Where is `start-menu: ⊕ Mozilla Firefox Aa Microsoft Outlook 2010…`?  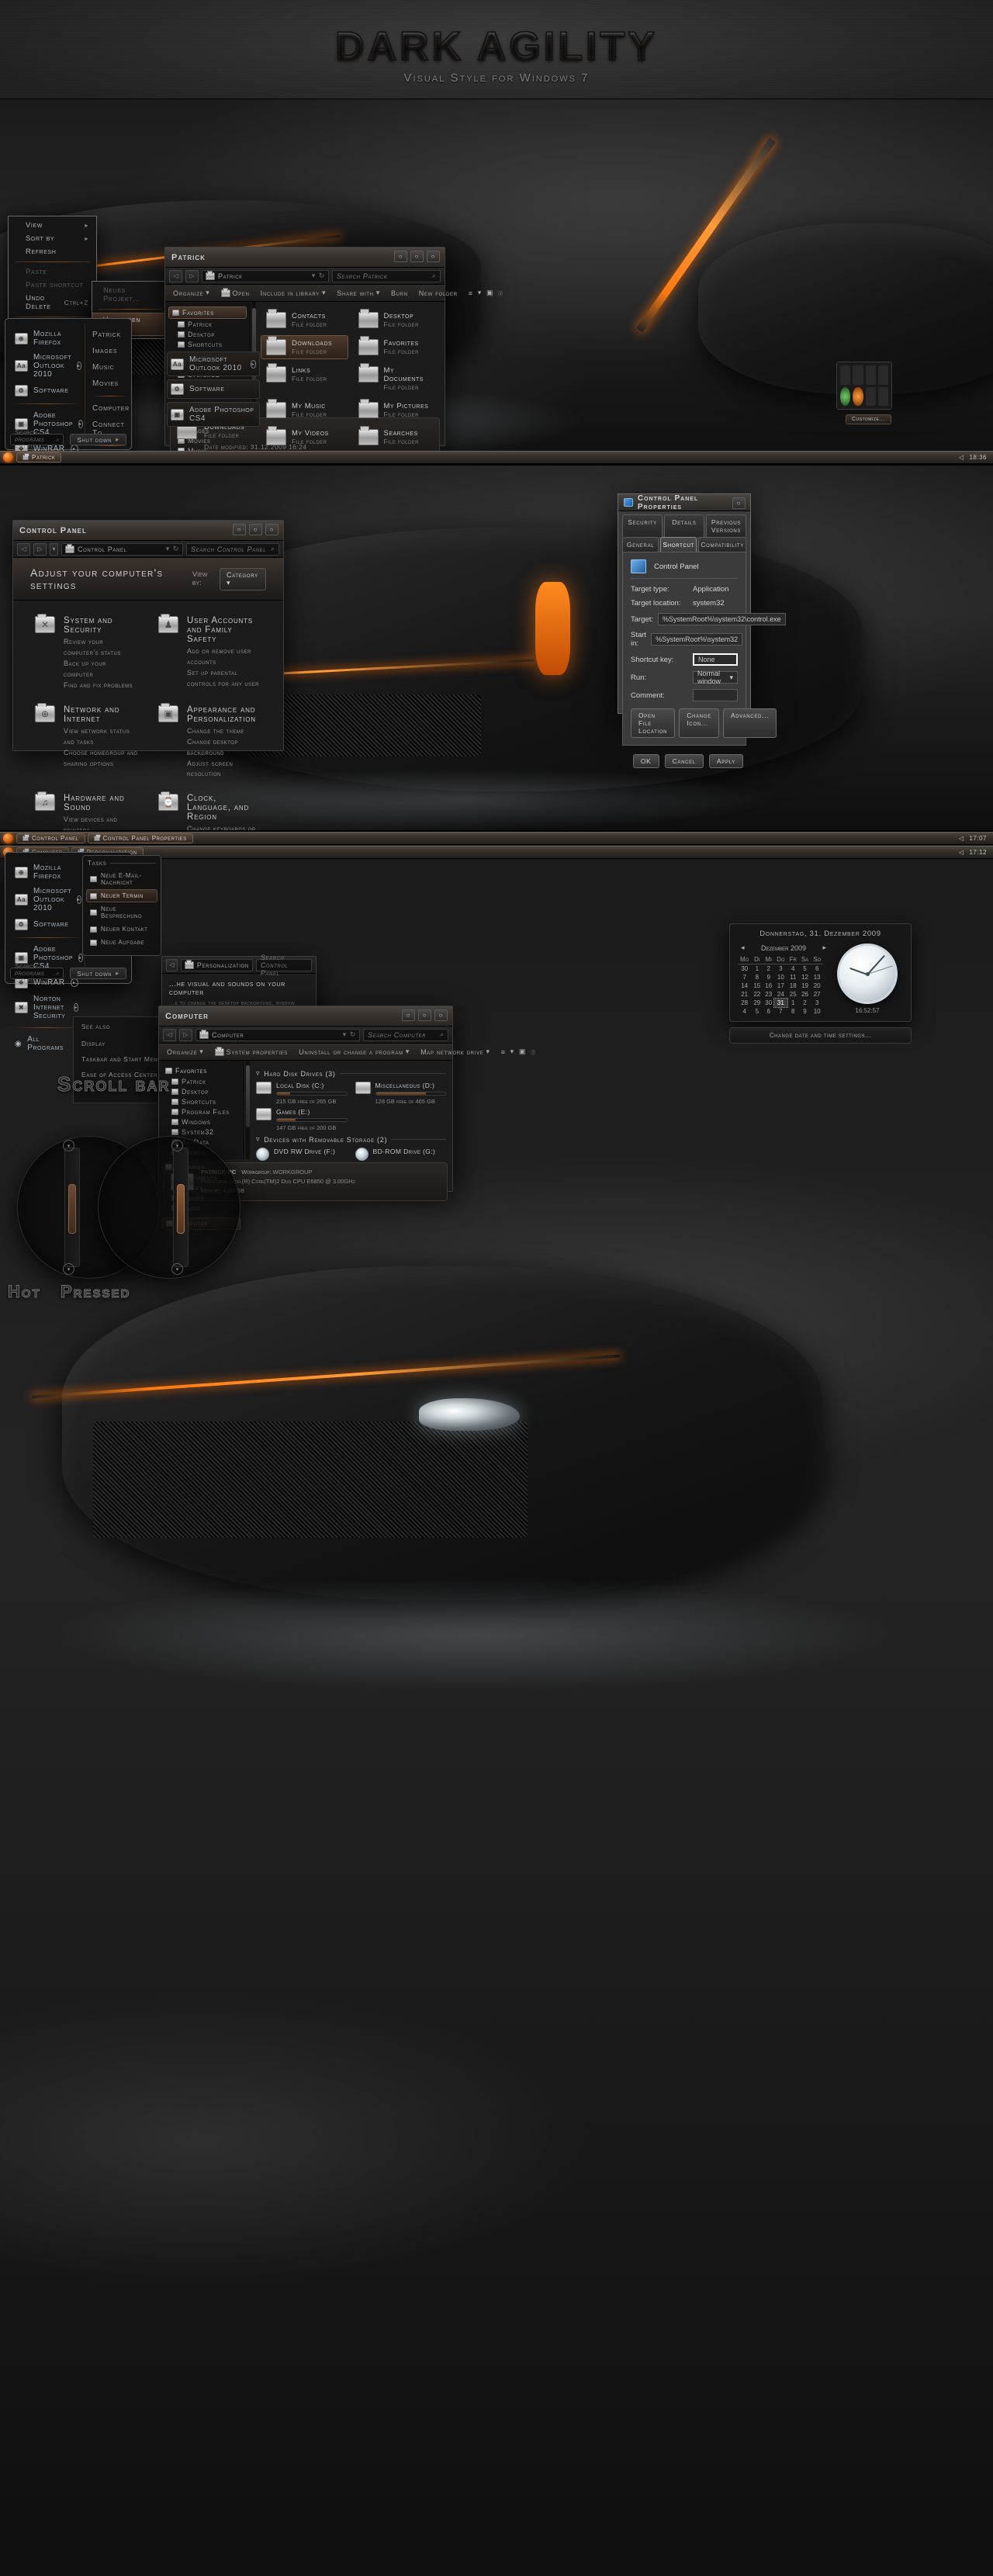 start-menu: ⊕ Mozilla Firefox Aa Microsoft Outlook 2010… is located at coordinates (68, 391).